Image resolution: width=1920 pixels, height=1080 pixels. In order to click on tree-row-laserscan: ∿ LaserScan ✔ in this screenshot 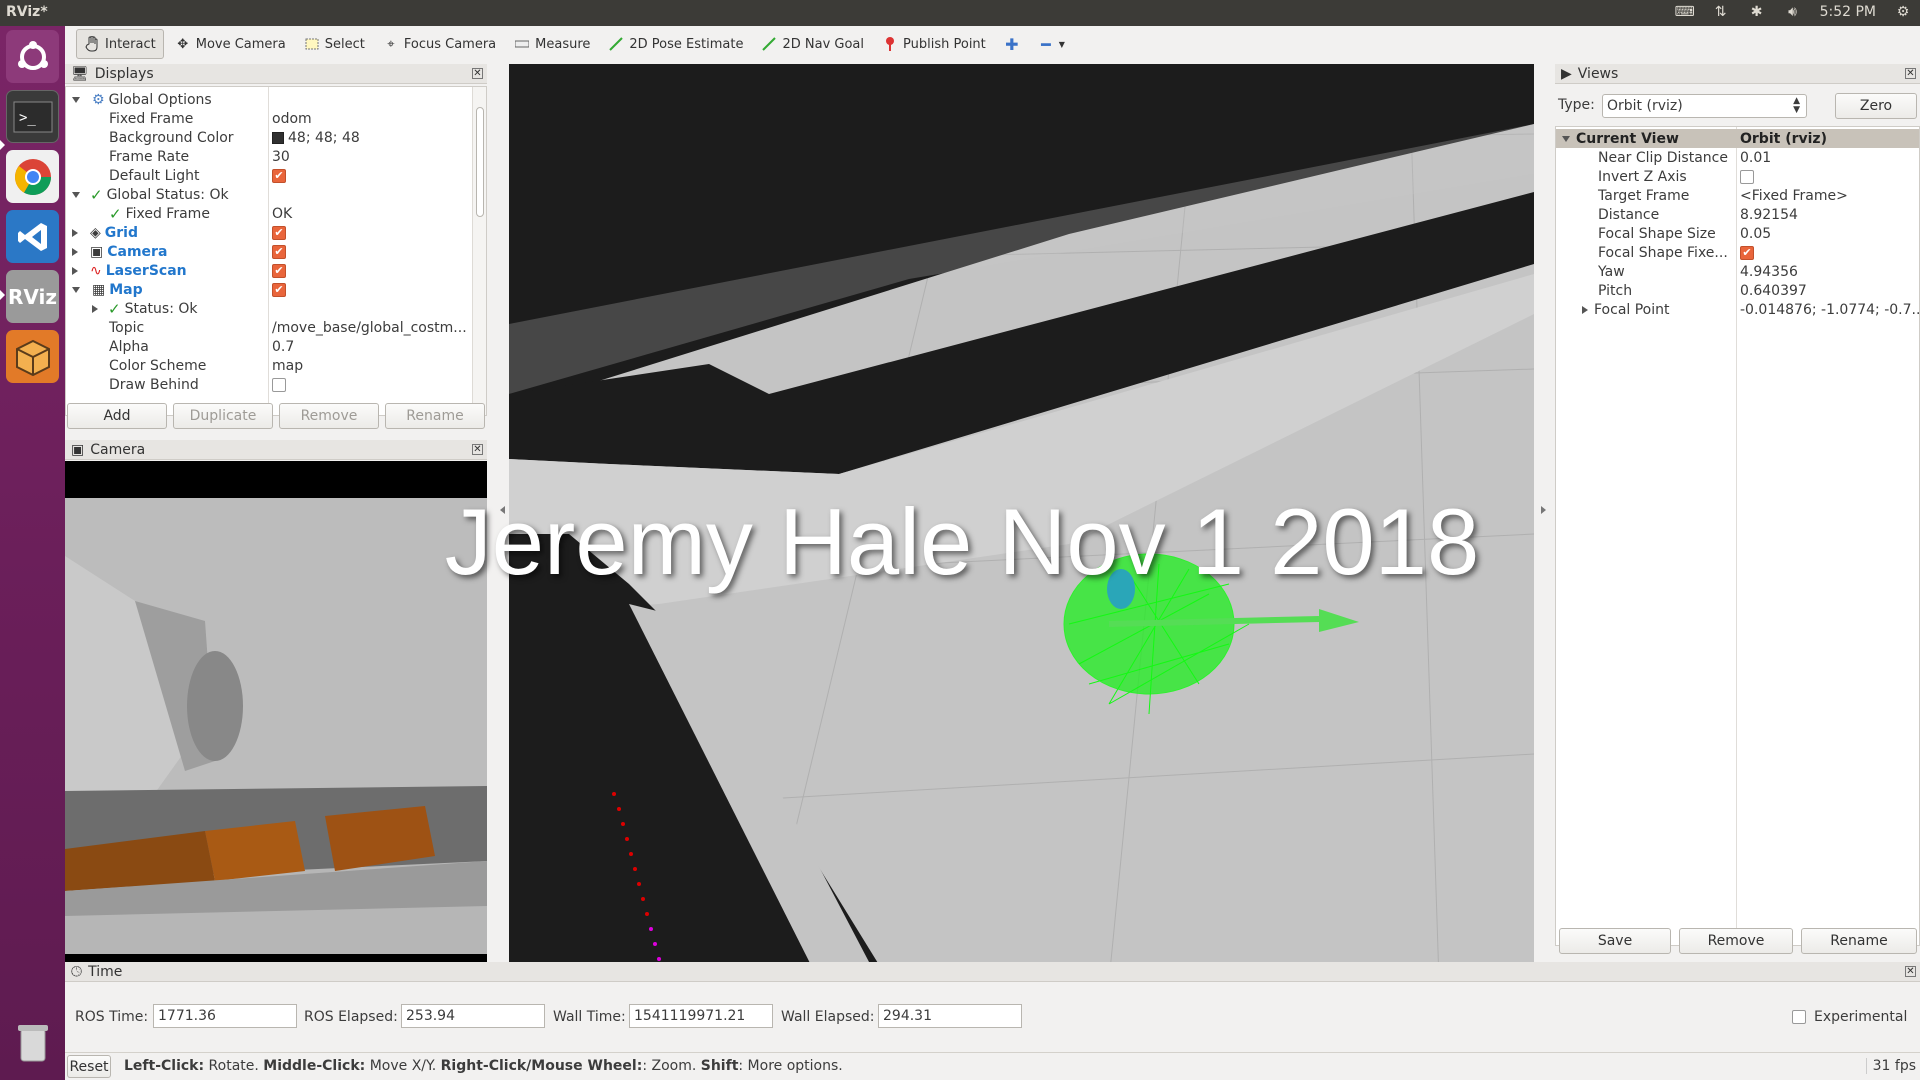, I will do `click(267, 270)`.